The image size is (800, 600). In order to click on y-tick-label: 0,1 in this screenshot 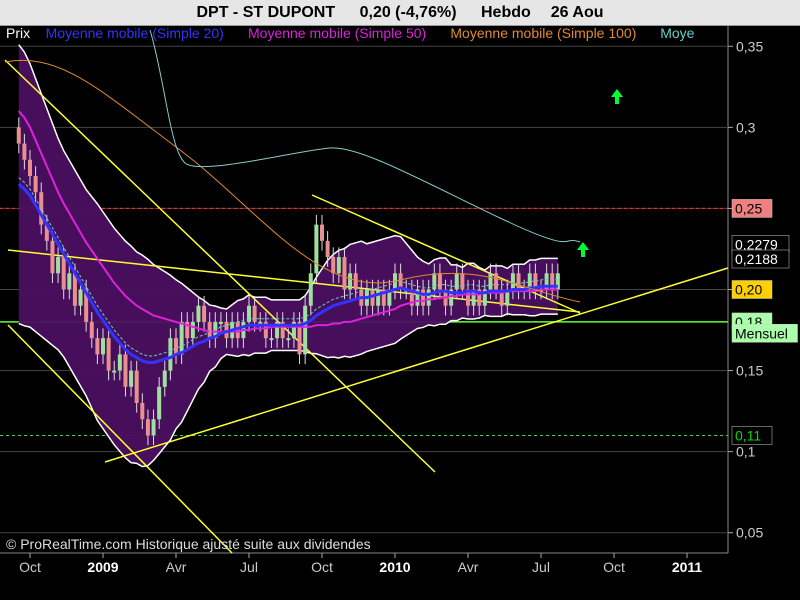, I will do `click(746, 452)`.